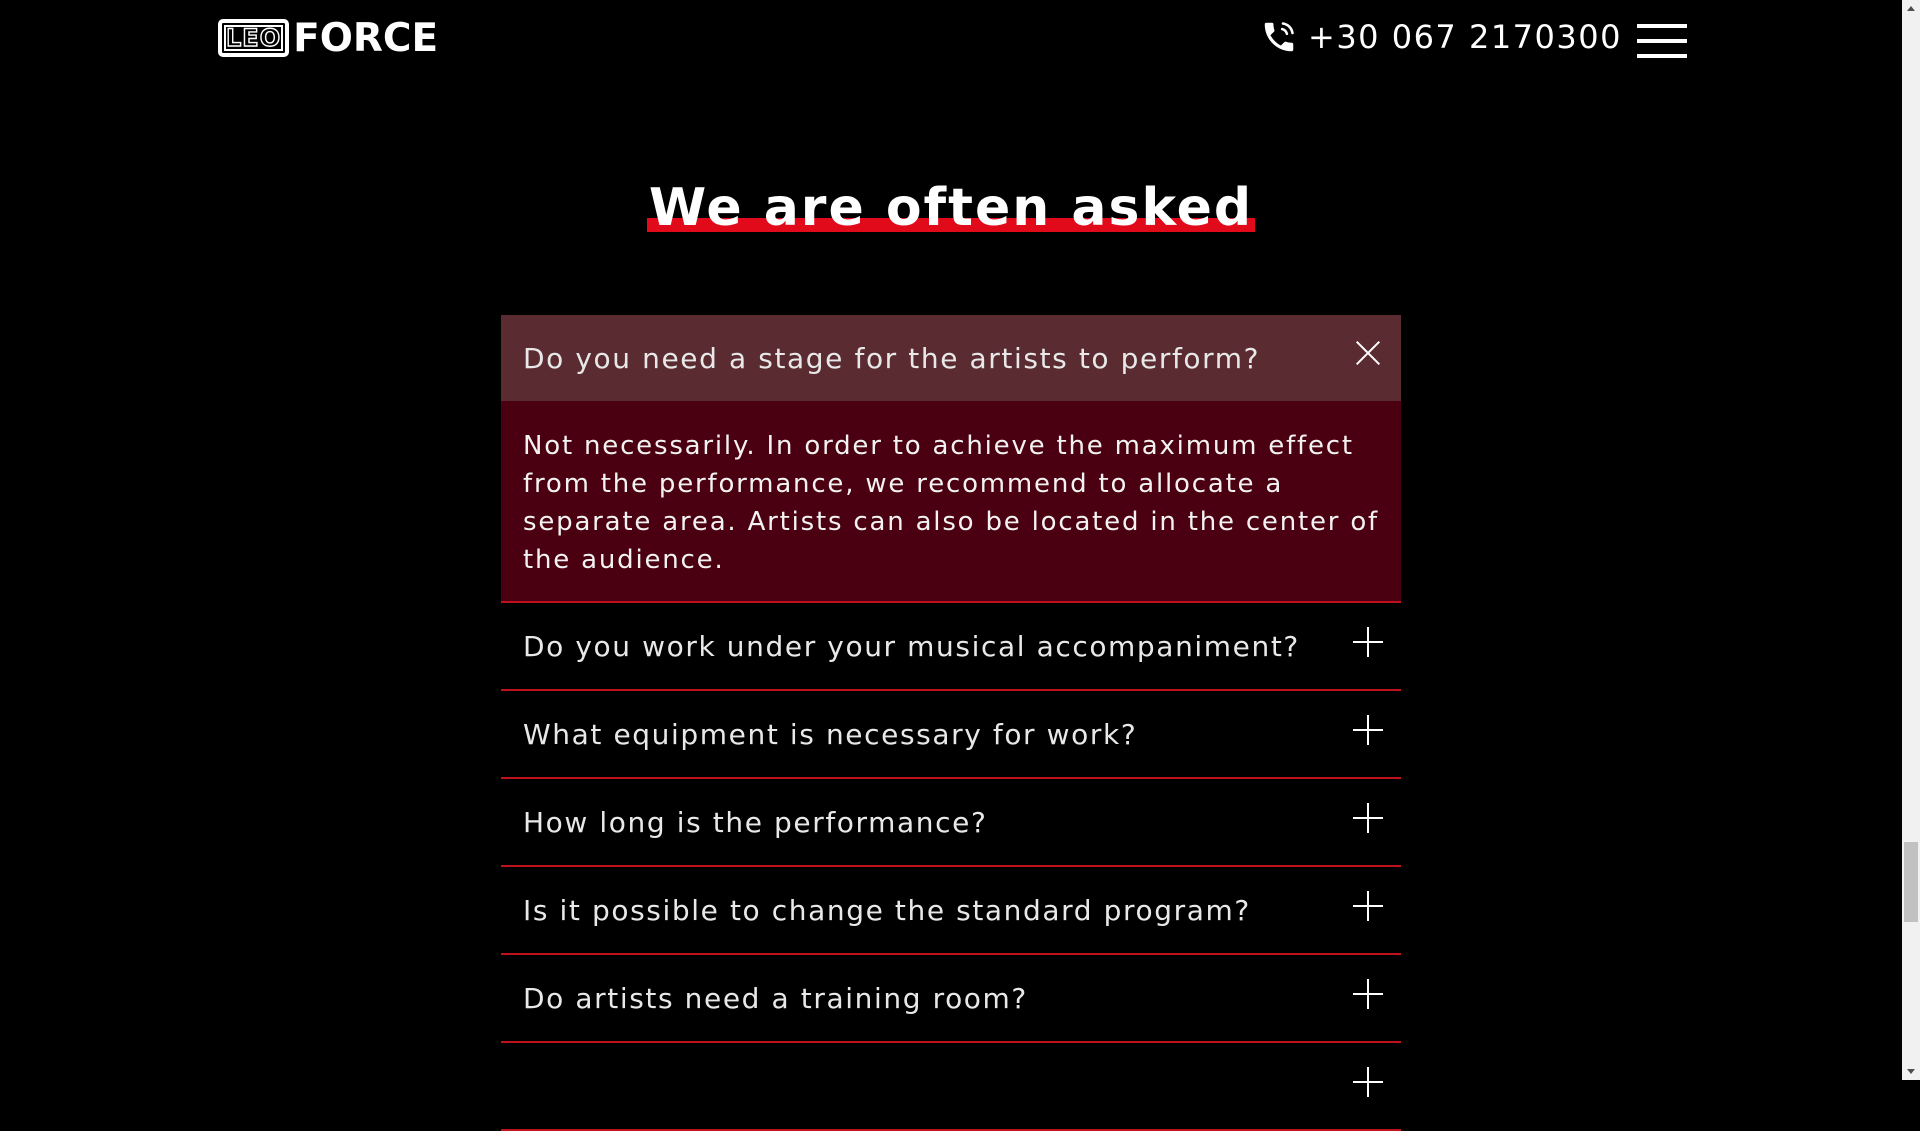 The image size is (1920, 1131). I want to click on faq-question: What equipment is necessary for work?, so click(951, 734).